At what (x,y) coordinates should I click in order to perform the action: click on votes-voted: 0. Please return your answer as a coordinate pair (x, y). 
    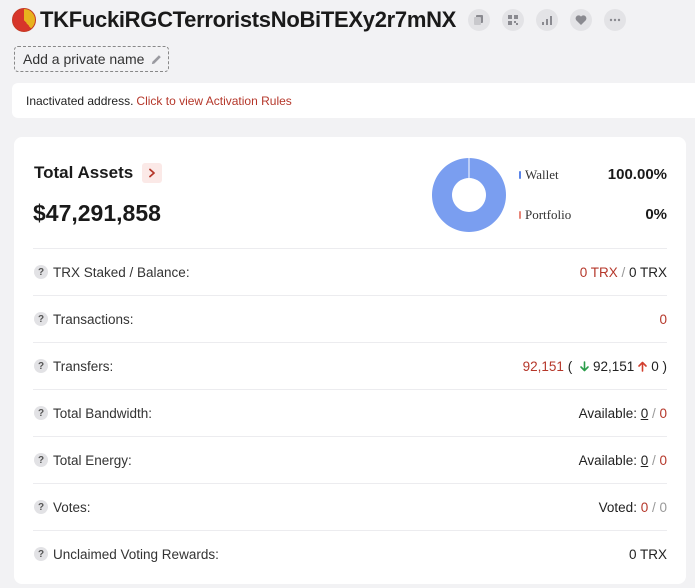
    Looking at the image, I should click on (645, 507).